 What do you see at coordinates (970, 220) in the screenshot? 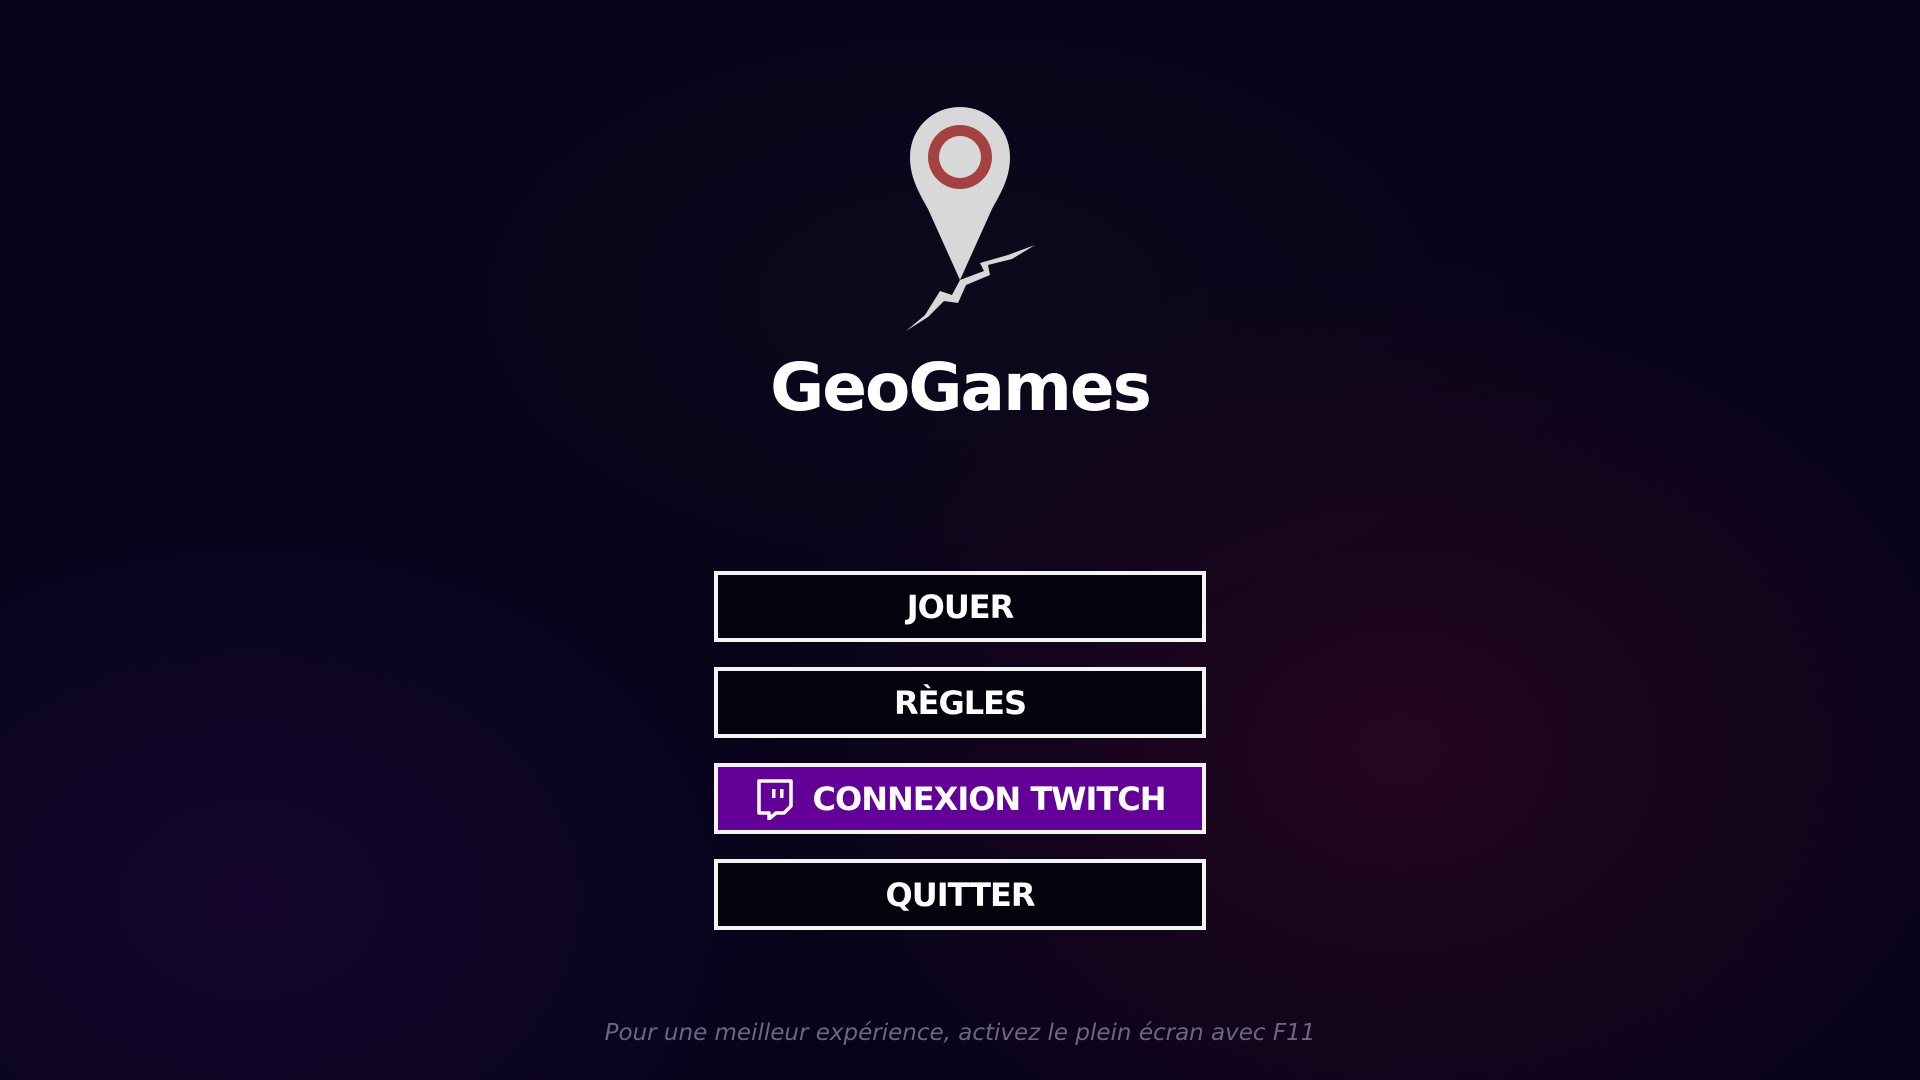
I see `map-pin-icon` at bounding box center [970, 220].